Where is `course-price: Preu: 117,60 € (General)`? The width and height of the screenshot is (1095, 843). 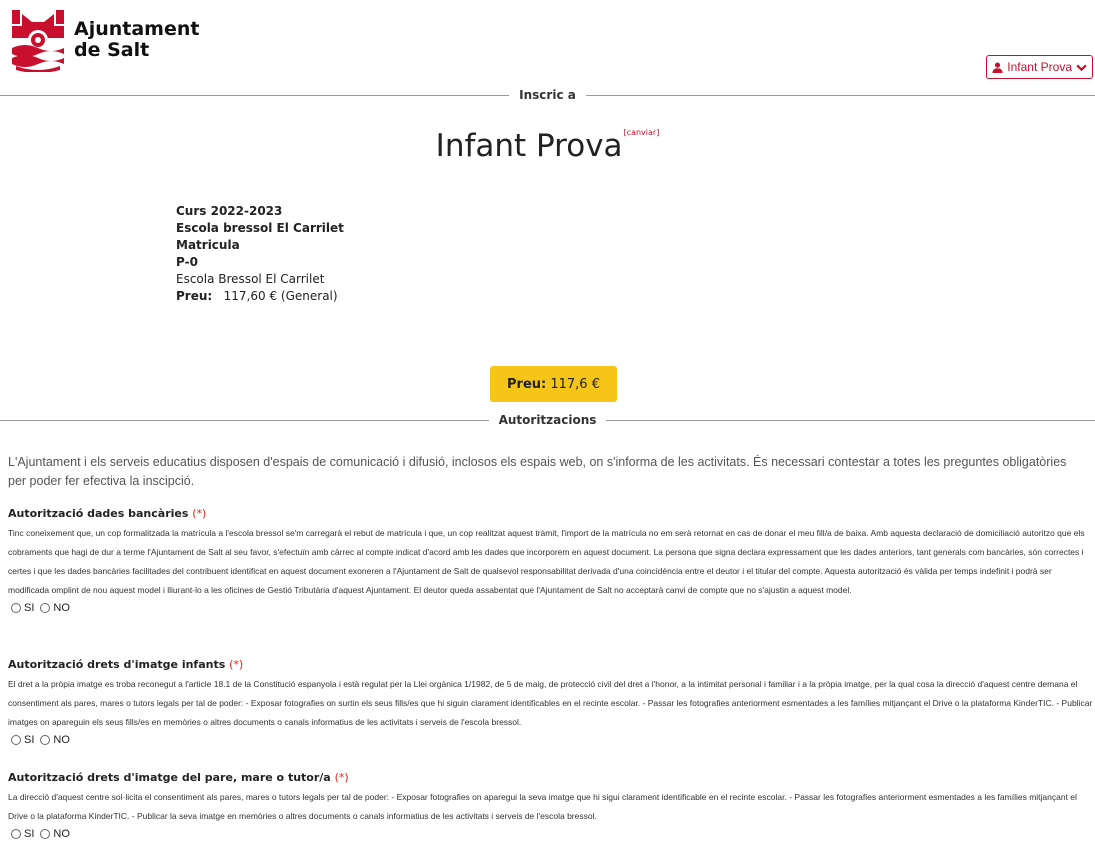
course-price: Preu: 117,60 € (General) is located at coordinates (260, 296).